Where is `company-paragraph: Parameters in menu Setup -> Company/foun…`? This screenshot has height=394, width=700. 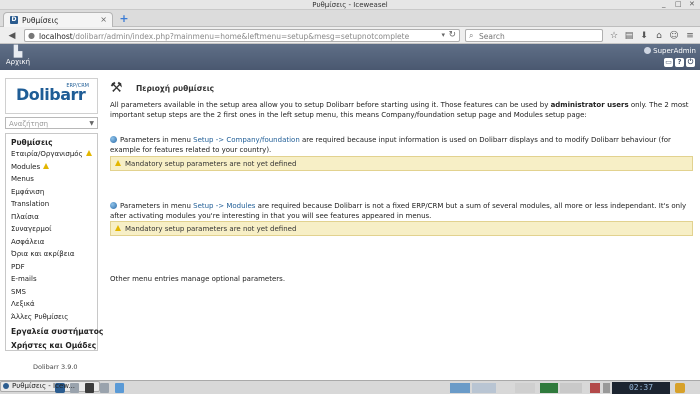 company-paragraph: Parameters in menu Setup -> Company/foun… is located at coordinates (390, 145).